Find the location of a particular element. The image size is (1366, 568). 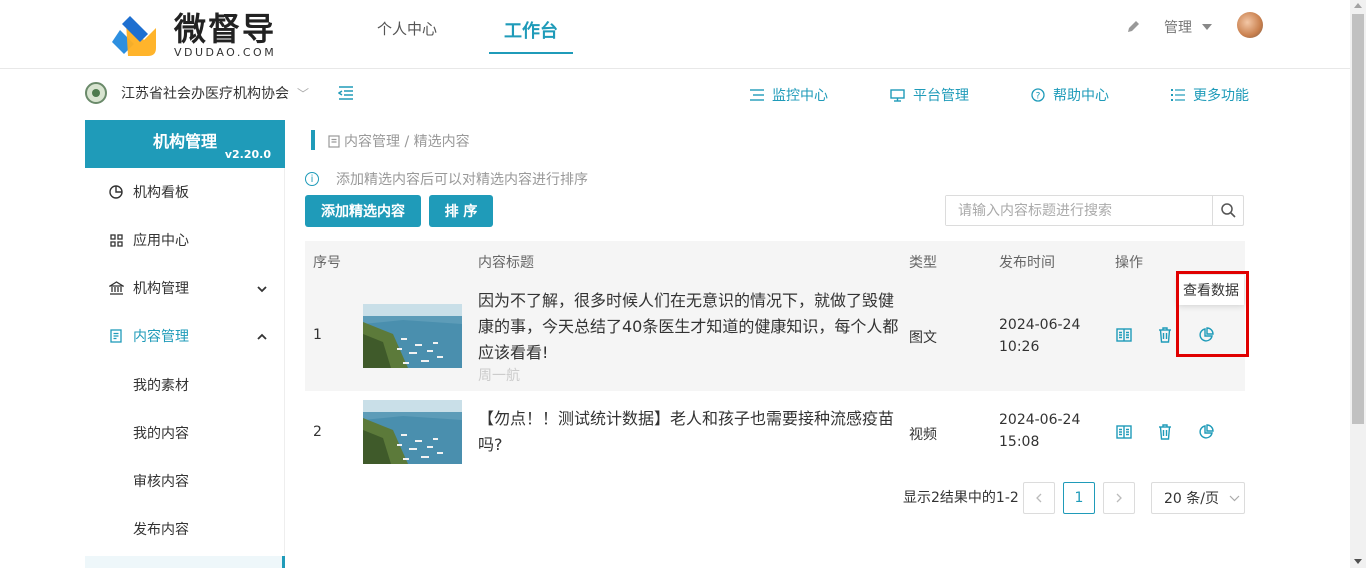

chevron-left-icon is located at coordinates (1039, 498).